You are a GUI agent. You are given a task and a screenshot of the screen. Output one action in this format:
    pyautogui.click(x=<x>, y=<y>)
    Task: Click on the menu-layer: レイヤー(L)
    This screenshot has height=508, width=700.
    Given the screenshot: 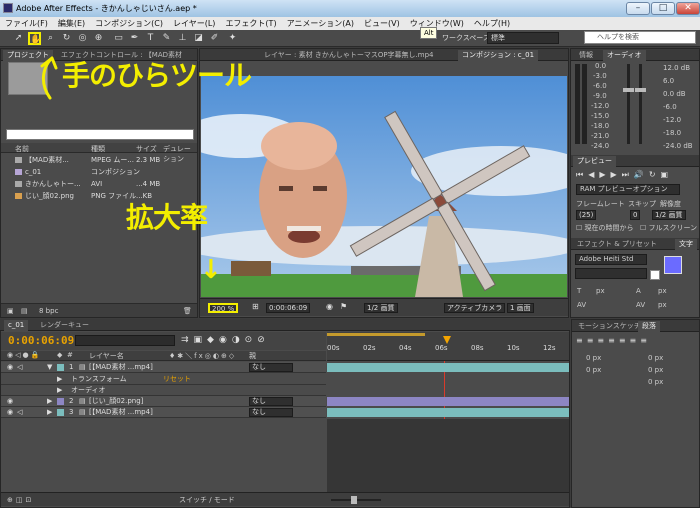 What is the action you would take?
    pyautogui.click(x=194, y=23)
    